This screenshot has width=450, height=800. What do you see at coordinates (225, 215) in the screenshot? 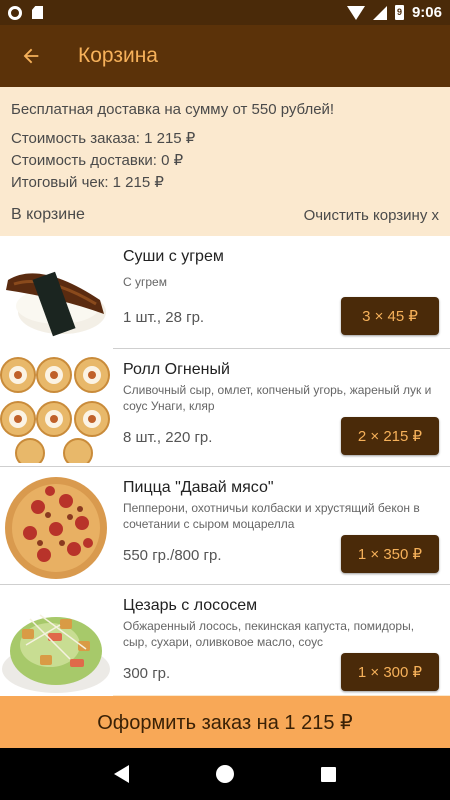
I see `cart-header: В корзине Очистить корзину x` at bounding box center [225, 215].